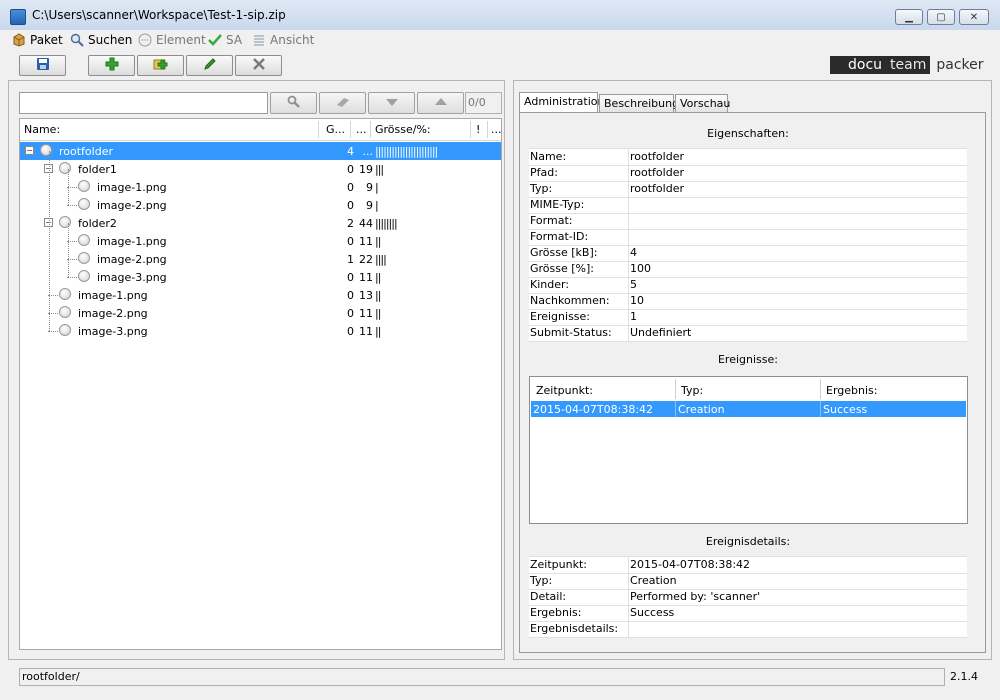 Image resolution: width=1000 pixels, height=700 pixels. Describe the element at coordinates (639, 103) in the screenshot. I see `tab-beschreibung: Beschreibung` at that location.